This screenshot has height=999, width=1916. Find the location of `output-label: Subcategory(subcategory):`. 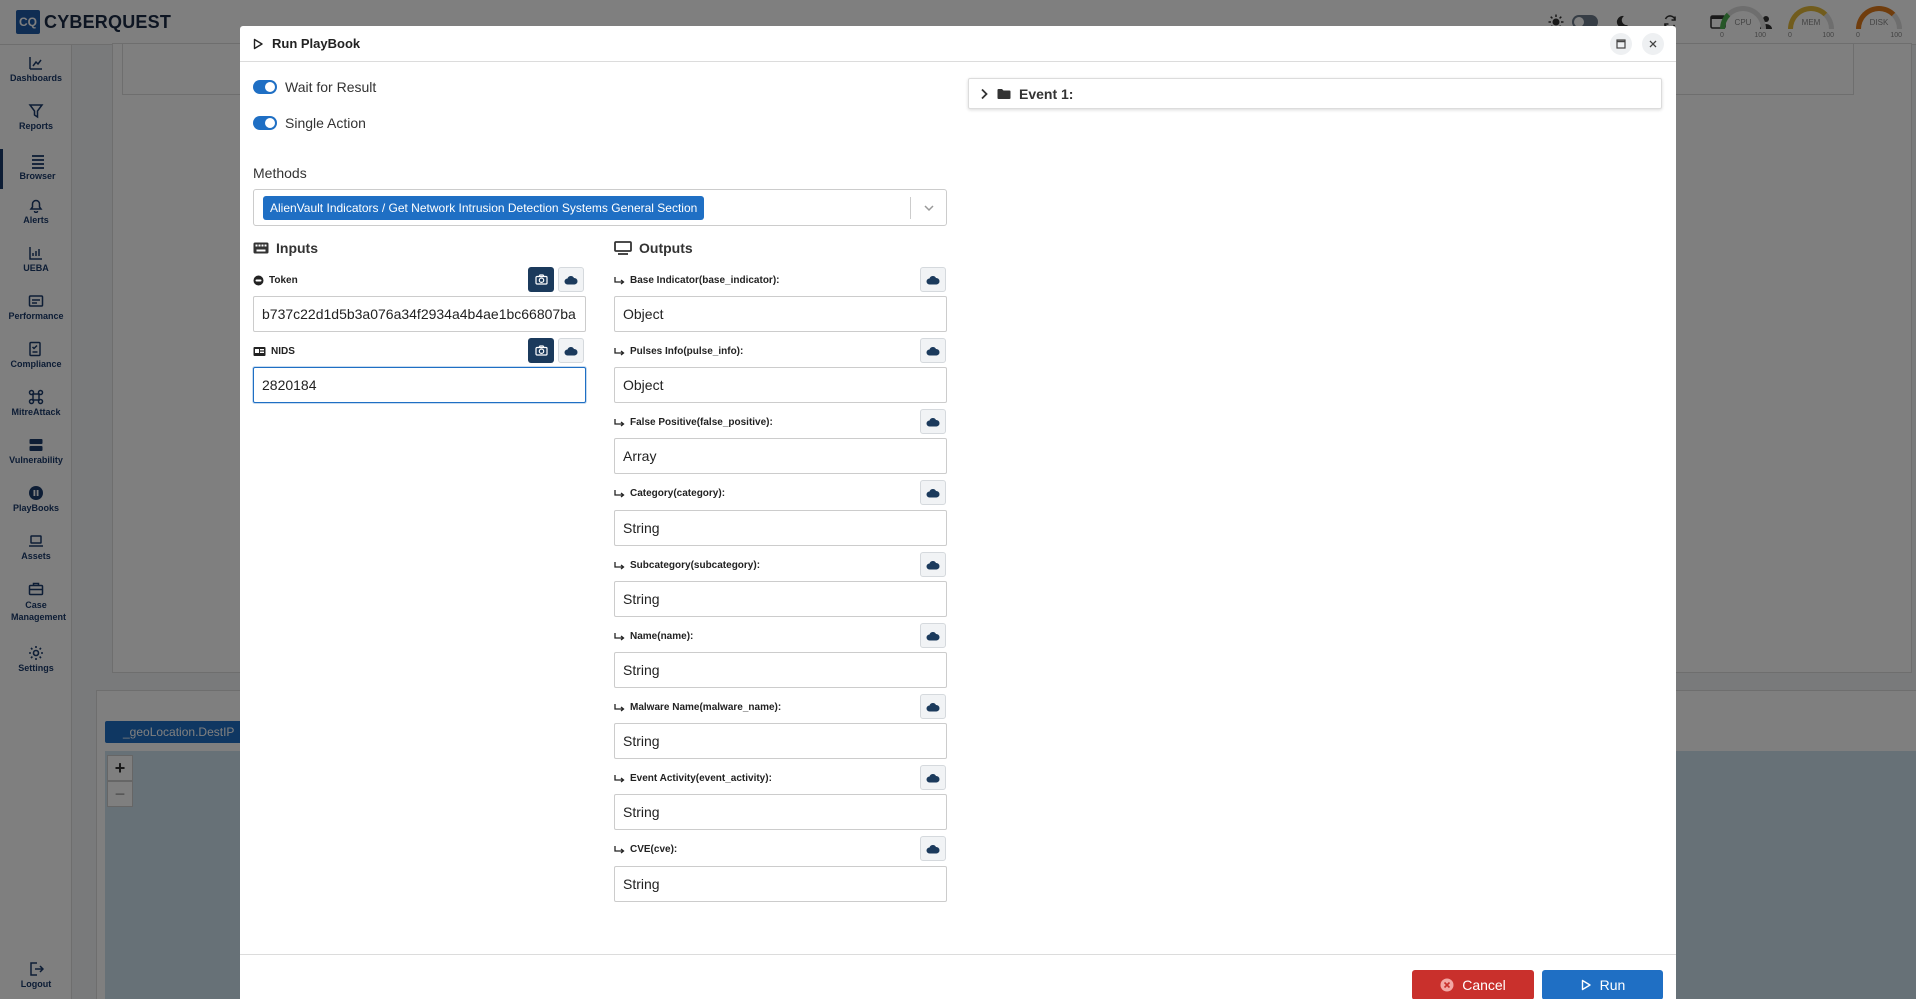

output-label: Subcategory(subcategory): is located at coordinates (687, 565).